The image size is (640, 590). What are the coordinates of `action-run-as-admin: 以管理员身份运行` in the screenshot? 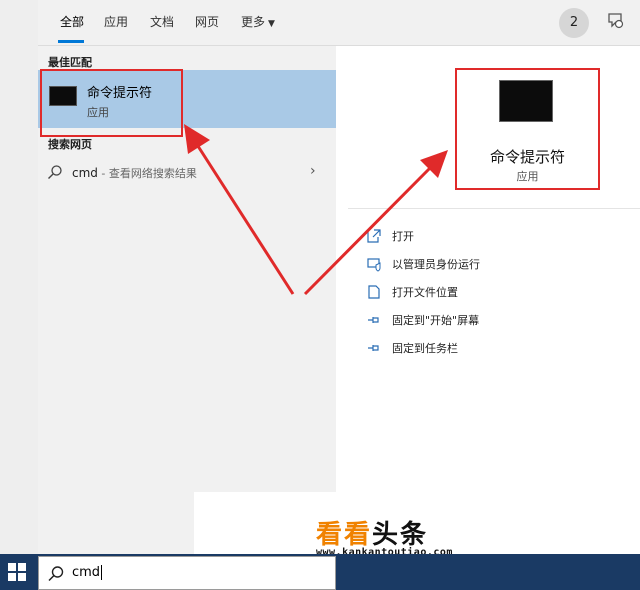 It's located at (501, 264).